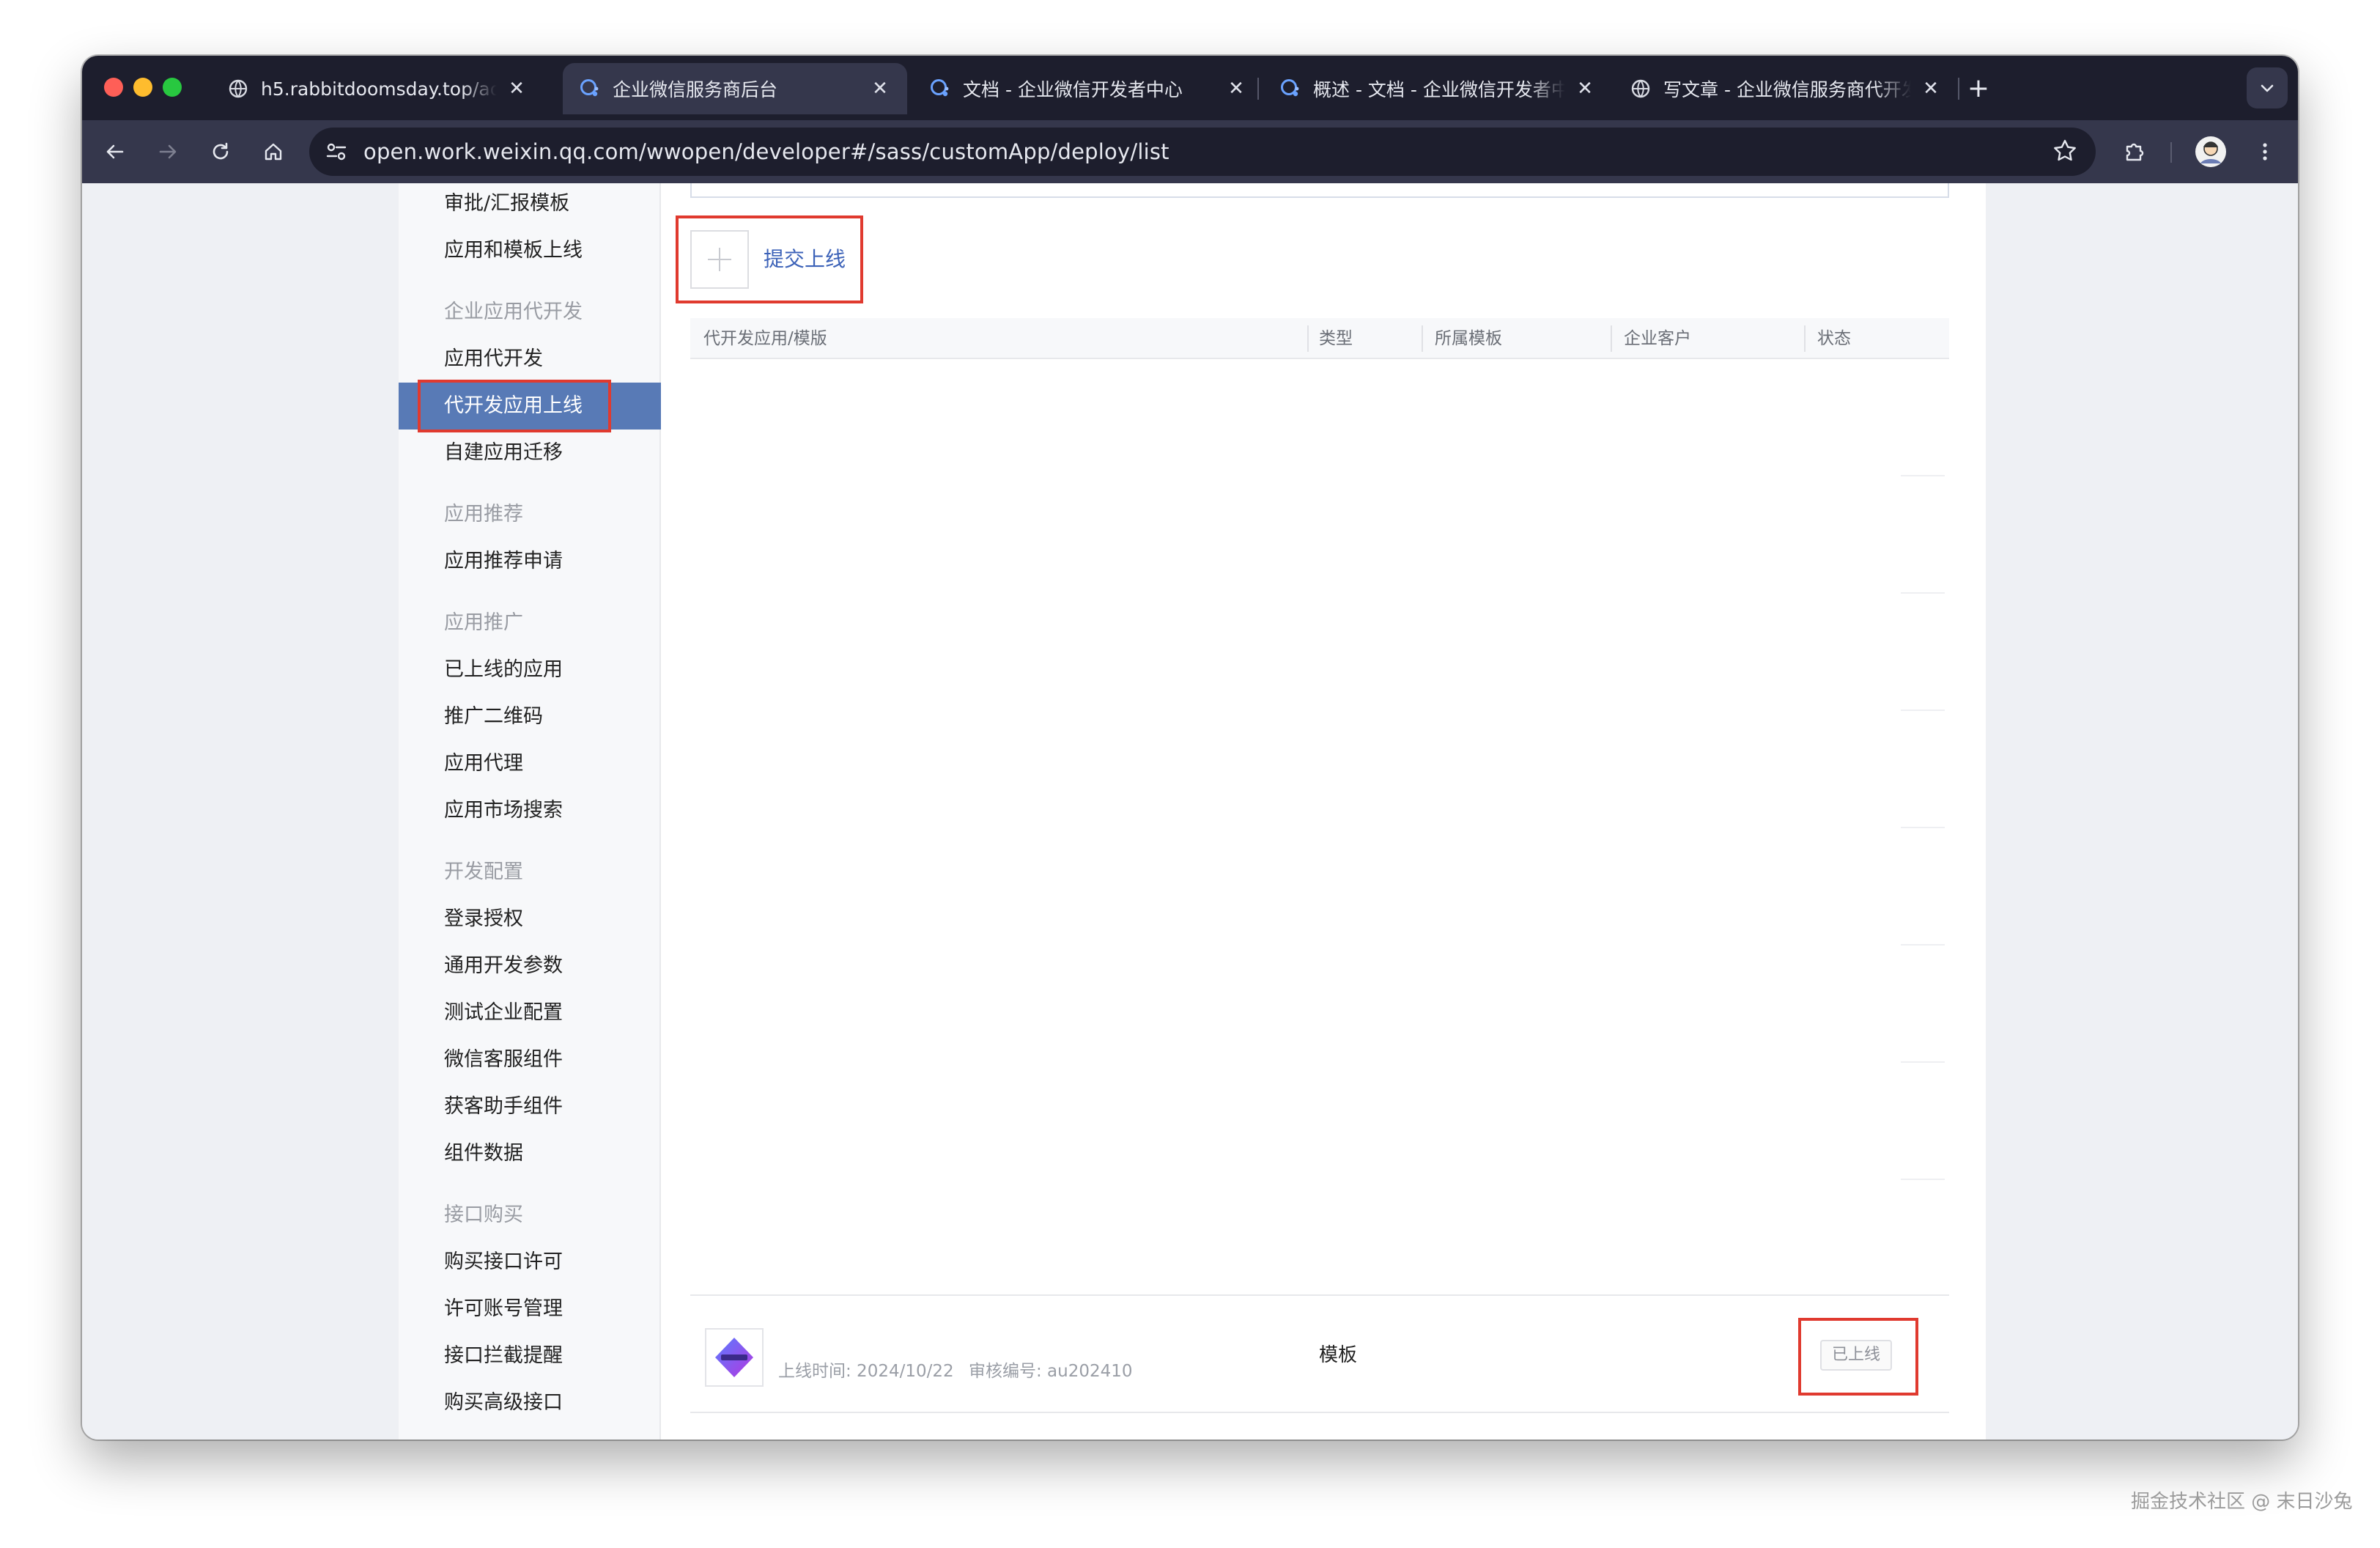 This screenshot has height=1548, width=2380. I want to click on arrow-left-icon, so click(115, 151).